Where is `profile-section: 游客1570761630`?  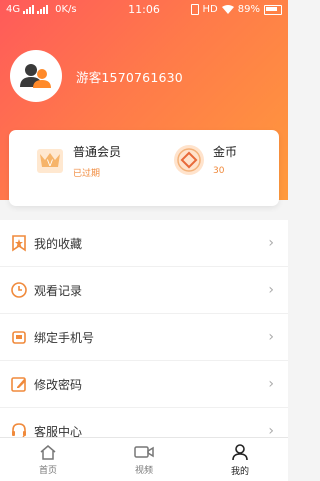
profile-section: 游客1570761630 is located at coordinates (96, 76).